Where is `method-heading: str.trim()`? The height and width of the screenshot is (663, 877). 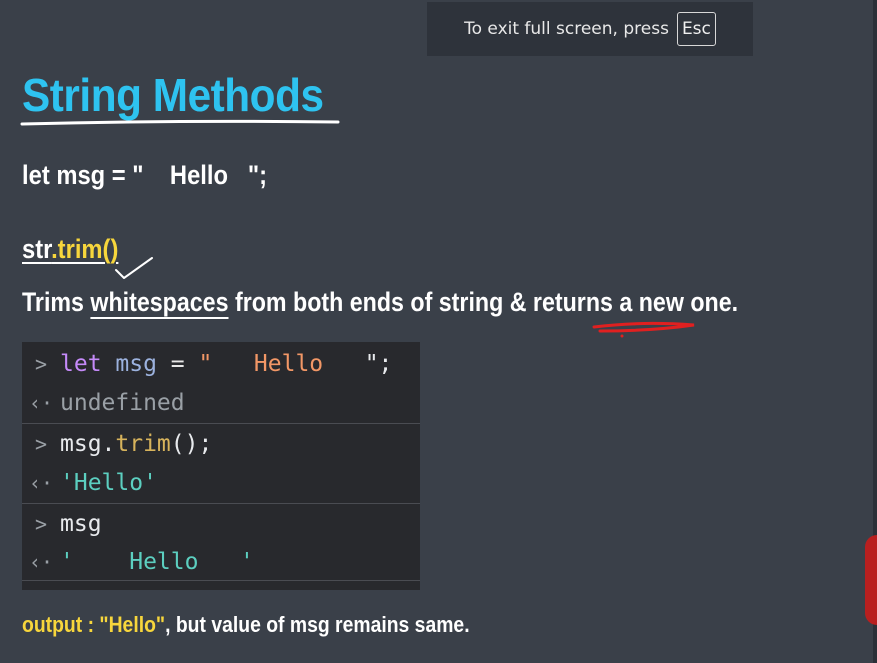 method-heading: str.trim() is located at coordinates (70, 249).